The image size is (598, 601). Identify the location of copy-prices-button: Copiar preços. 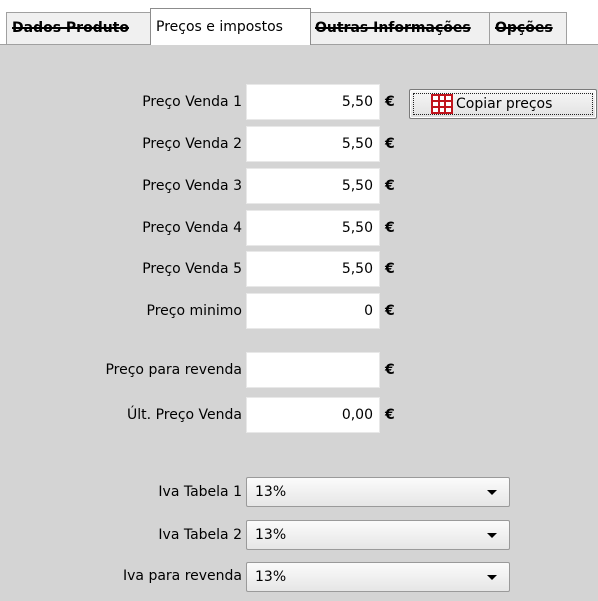
(503, 104).